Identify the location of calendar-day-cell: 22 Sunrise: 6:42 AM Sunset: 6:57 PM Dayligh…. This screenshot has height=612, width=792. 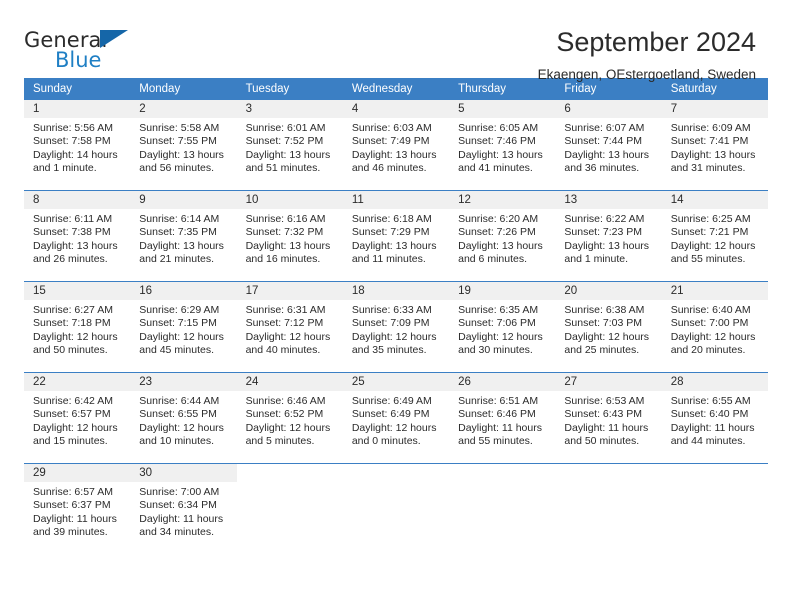
(77, 418).